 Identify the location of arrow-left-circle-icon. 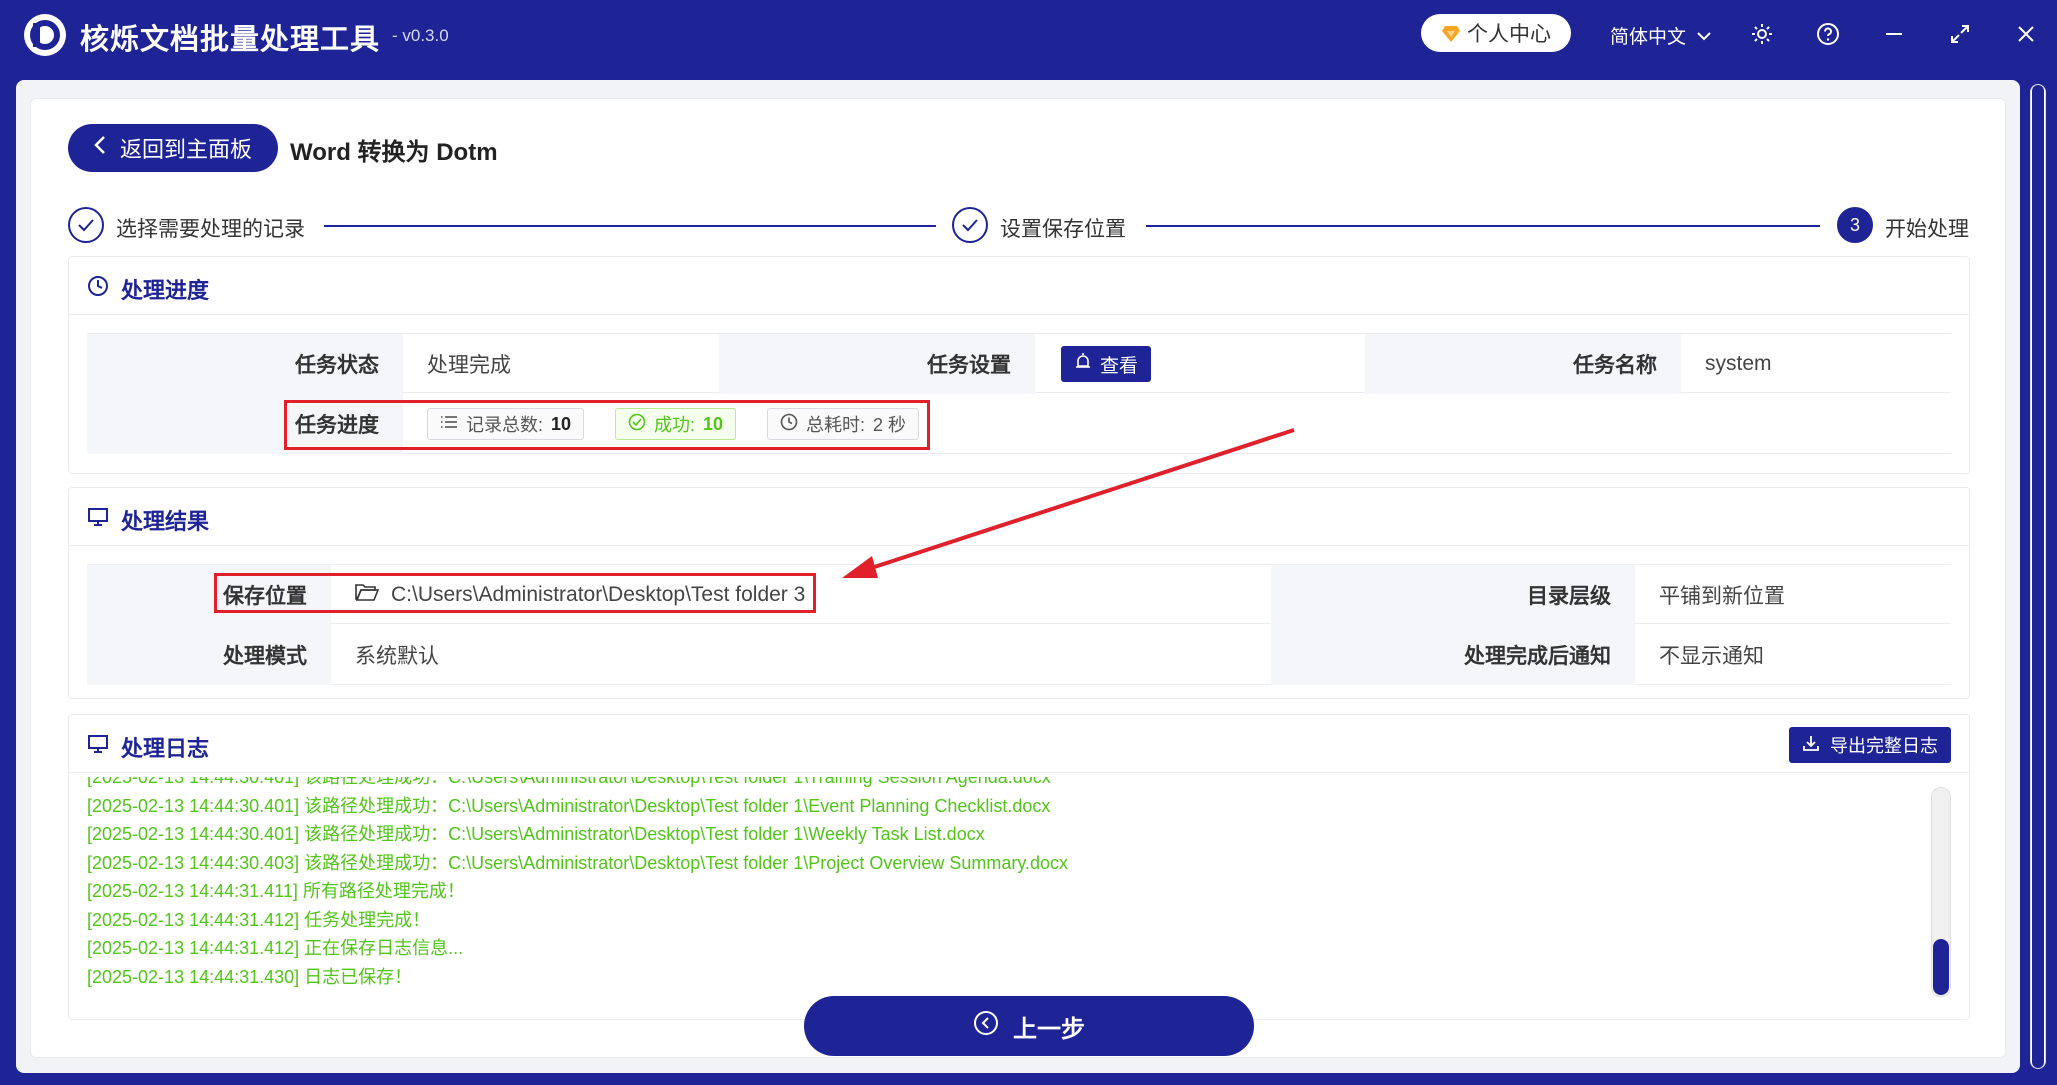
(986, 1026).